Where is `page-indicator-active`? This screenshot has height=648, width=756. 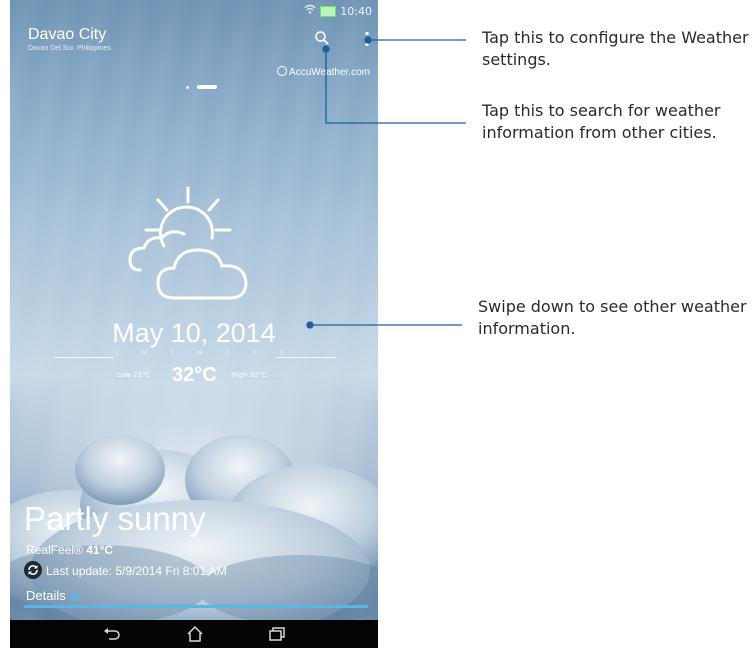 page-indicator-active is located at coordinates (207, 87).